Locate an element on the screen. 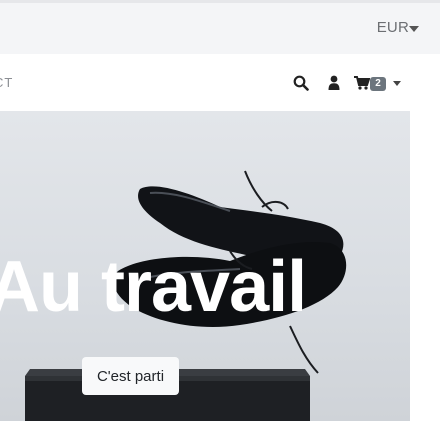 The height and width of the screenshot is (421, 440). cart-count-badge: 2 is located at coordinates (378, 84).